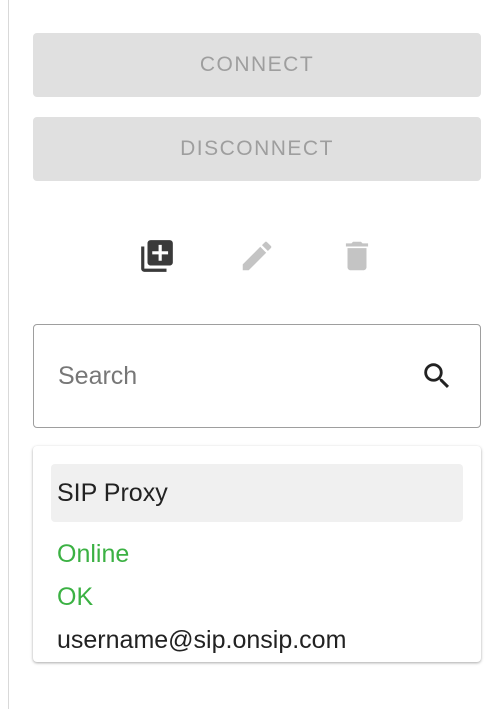  Describe the element at coordinates (257, 149) in the screenshot. I see `disconnect-button: DISCONNECT` at that location.